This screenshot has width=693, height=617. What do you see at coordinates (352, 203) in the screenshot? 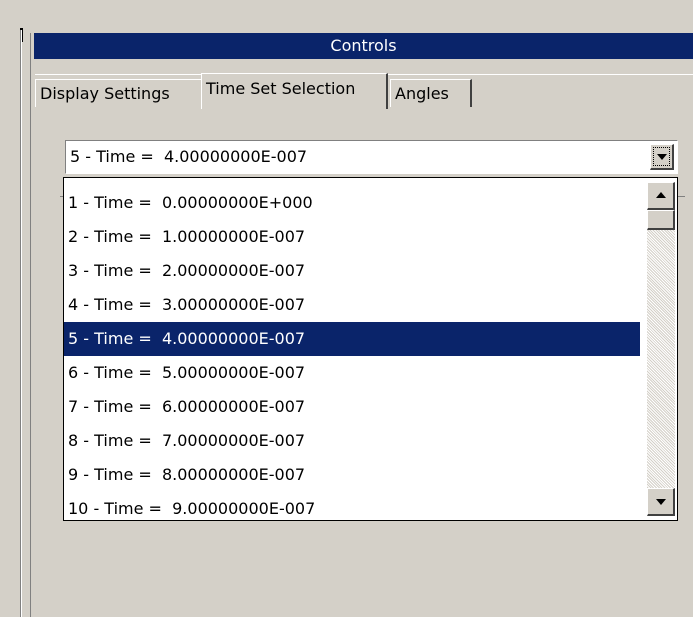
I see `list-item: 1 - Time = 0.00000000E+000` at bounding box center [352, 203].